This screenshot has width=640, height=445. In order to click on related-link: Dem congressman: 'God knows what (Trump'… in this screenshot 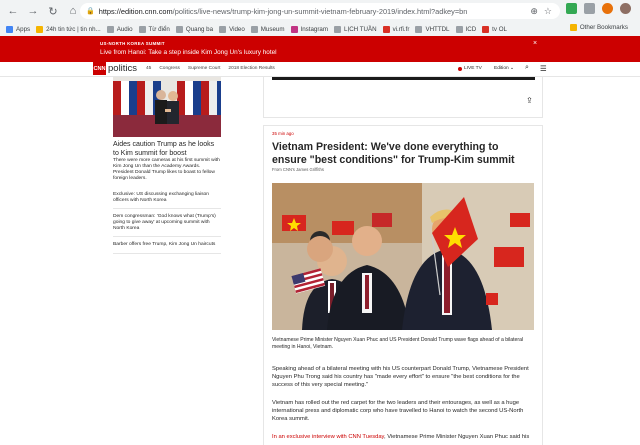, I will do `click(167, 226)`.